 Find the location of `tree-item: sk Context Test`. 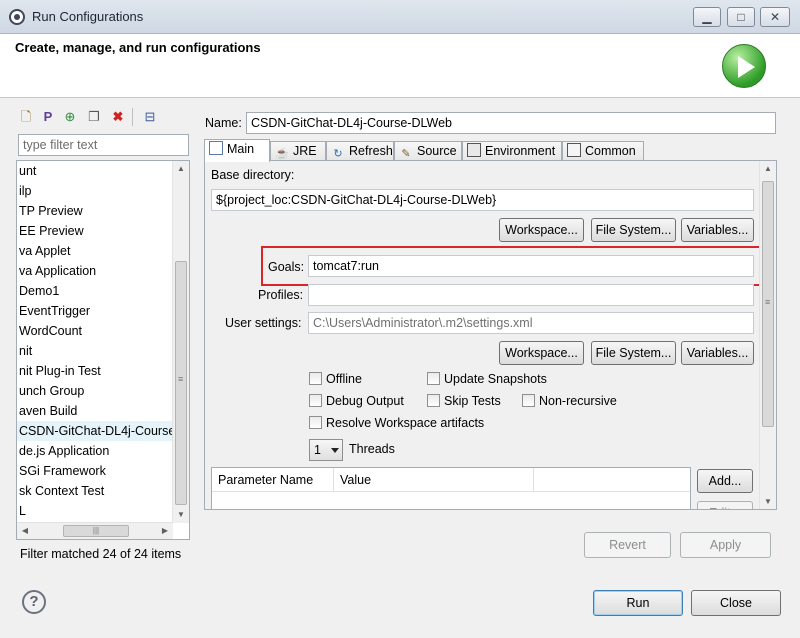

tree-item: sk Context Test is located at coordinates (95, 491).